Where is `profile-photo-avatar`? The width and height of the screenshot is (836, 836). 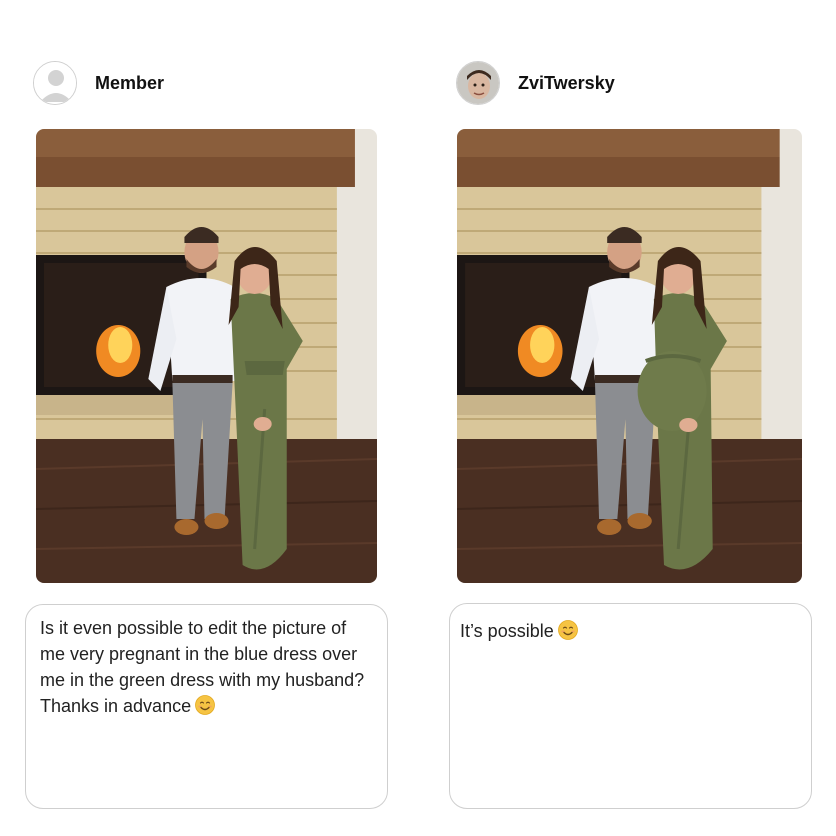 profile-photo-avatar is located at coordinates (478, 83).